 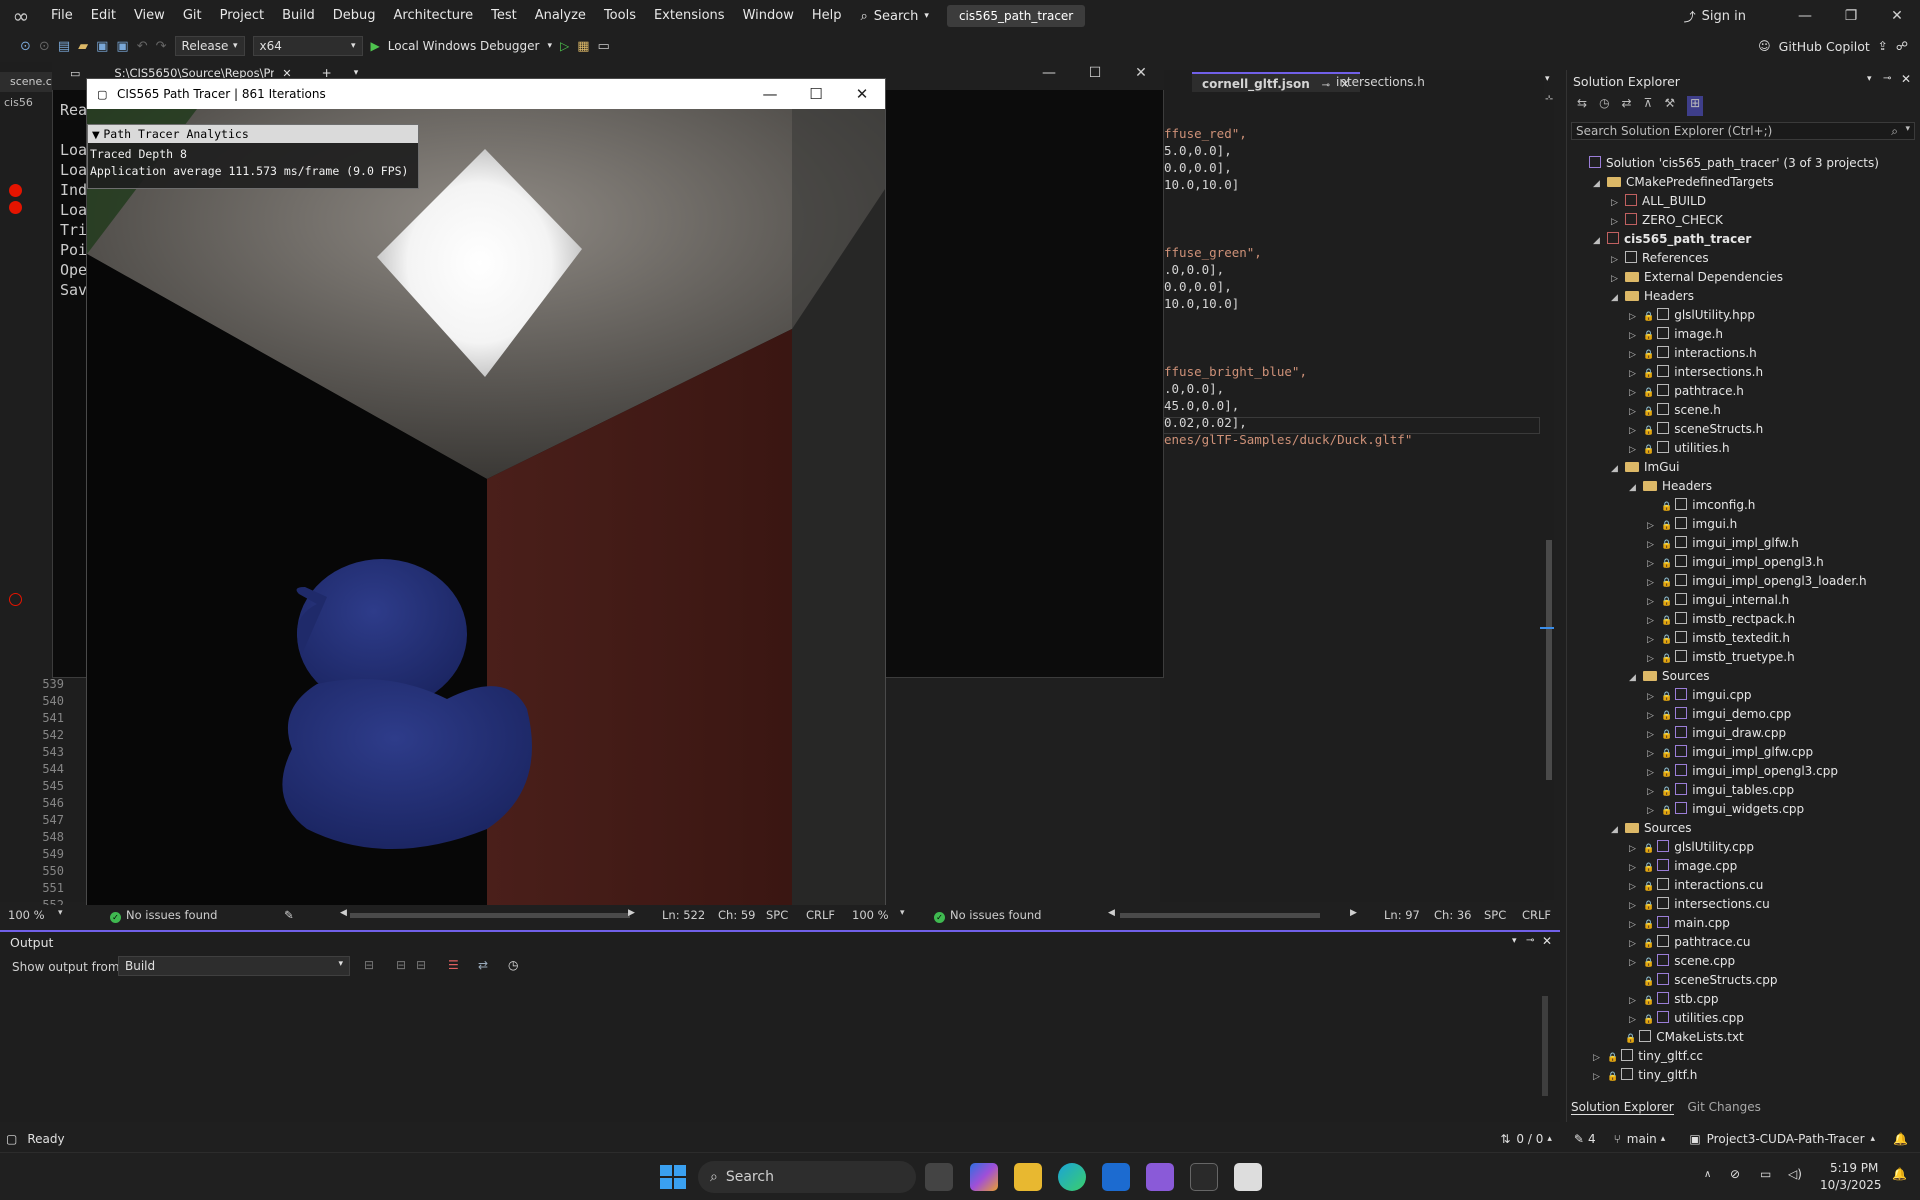 What do you see at coordinates (1529, 1139) in the screenshot?
I see `sync-status: 0 / 0` at bounding box center [1529, 1139].